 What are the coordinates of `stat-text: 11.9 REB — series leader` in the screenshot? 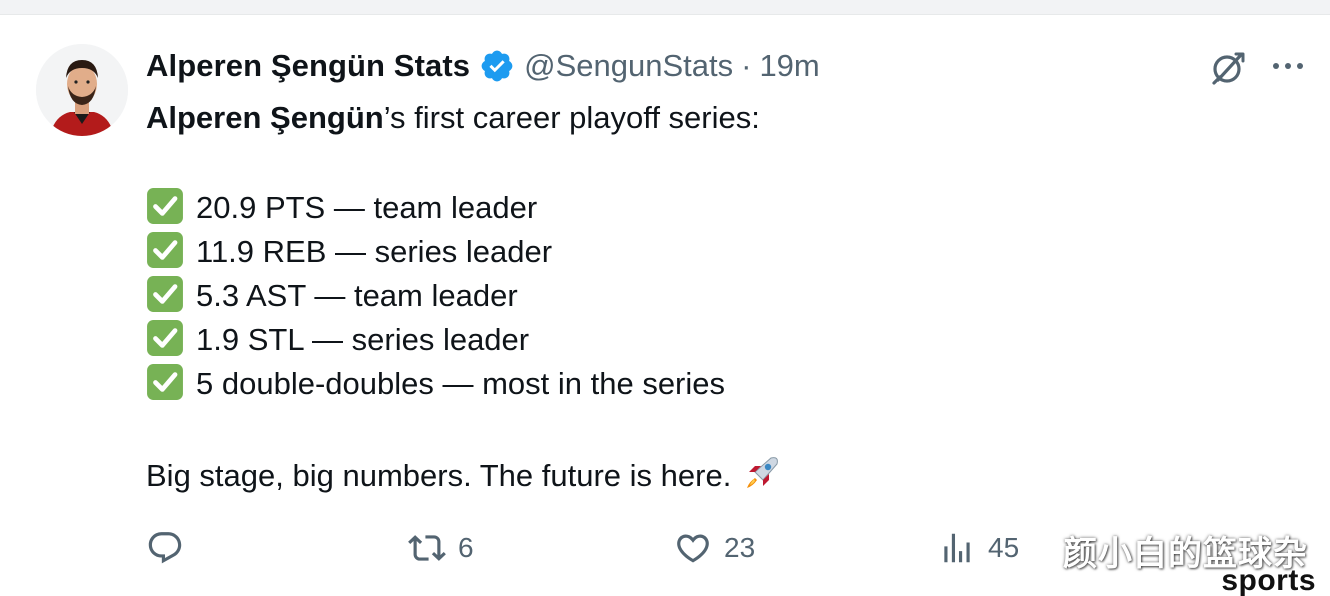 It's located at (374, 251).